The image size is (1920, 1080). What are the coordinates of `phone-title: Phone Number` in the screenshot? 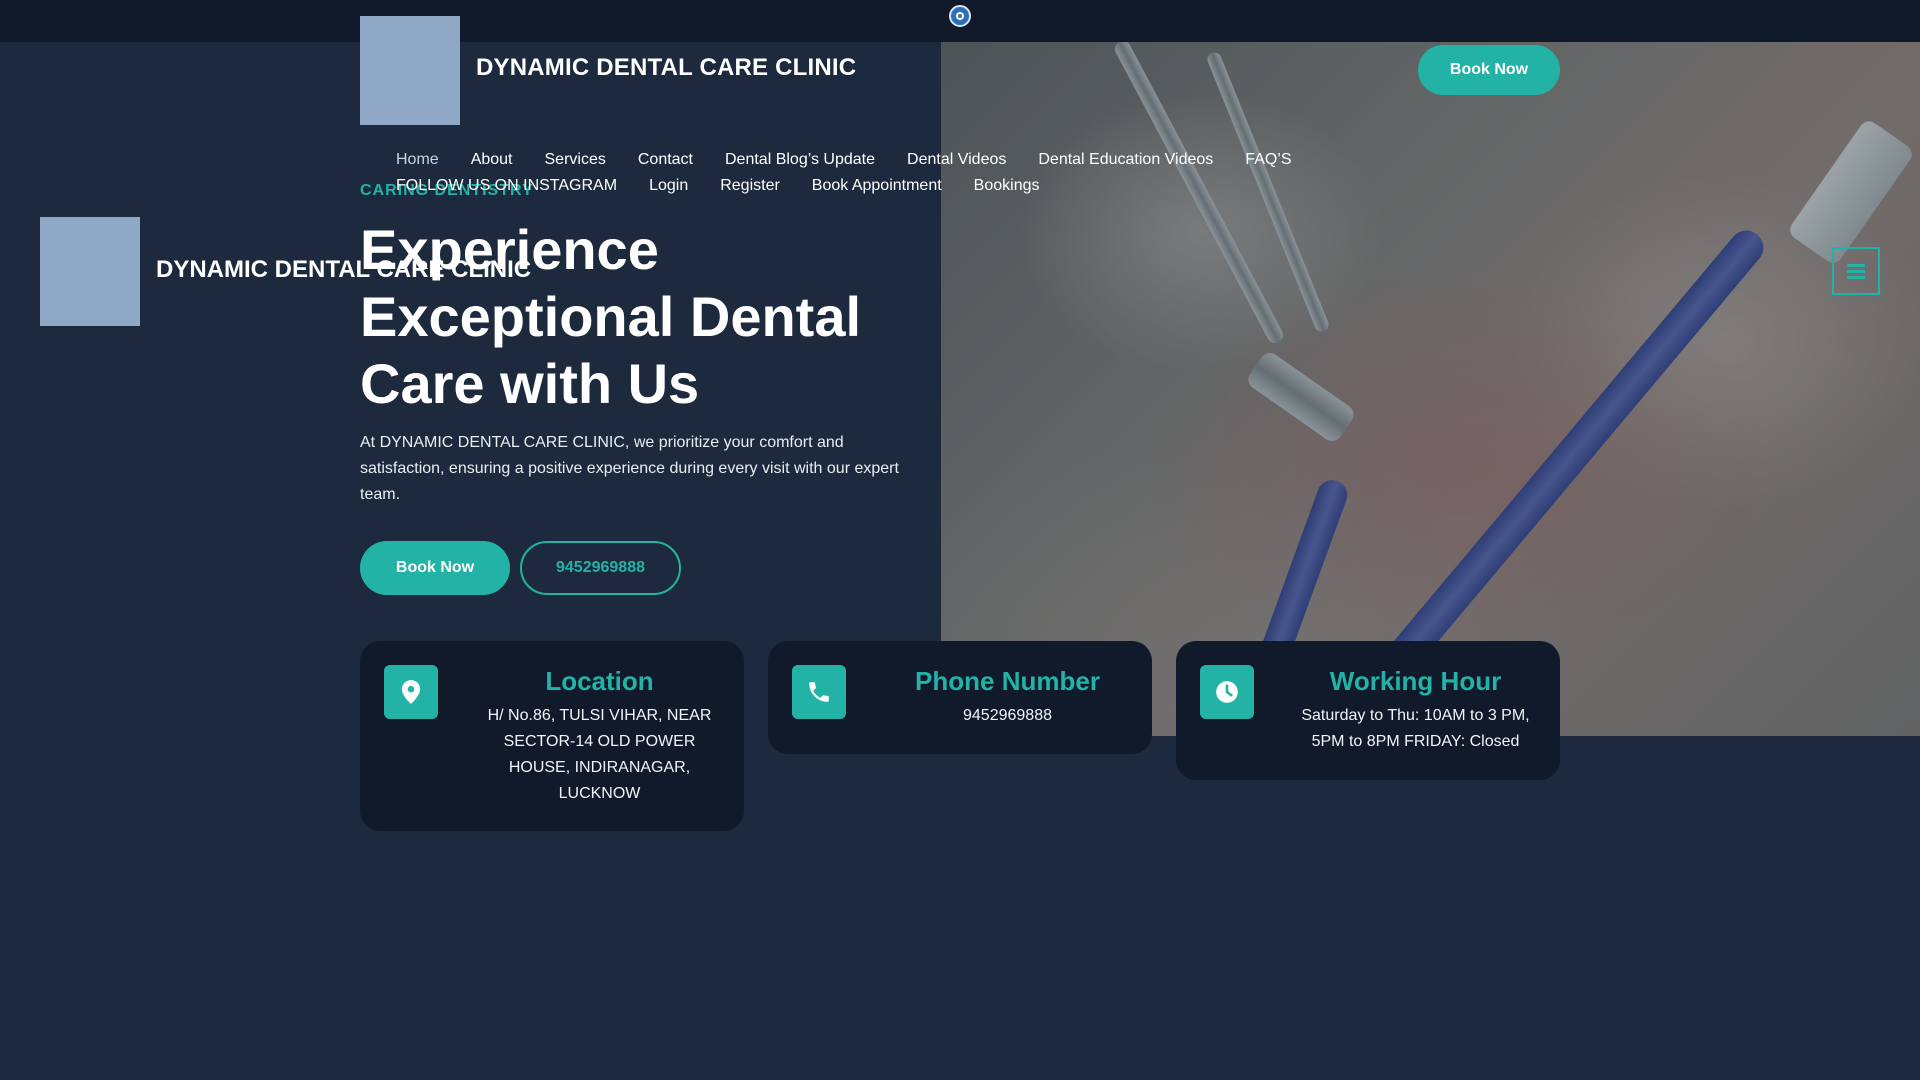 It's located at (1007, 681).